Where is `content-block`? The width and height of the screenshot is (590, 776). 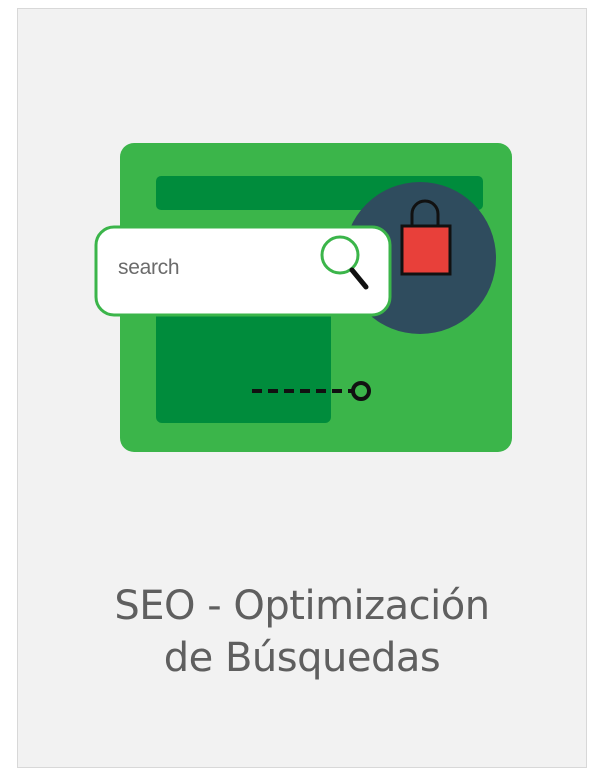
content-block is located at coordinates (243, 360).